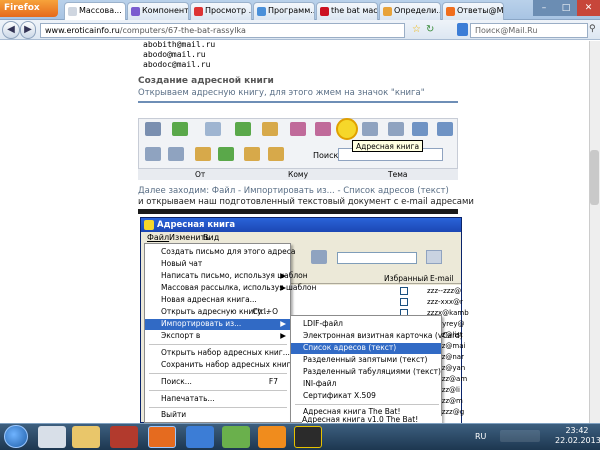 Image resolution: width=600 pixels, height=450 pixels. Describe the element at coordinates (377, 258) in the screenshot. I see `ab-search-input` at that location.